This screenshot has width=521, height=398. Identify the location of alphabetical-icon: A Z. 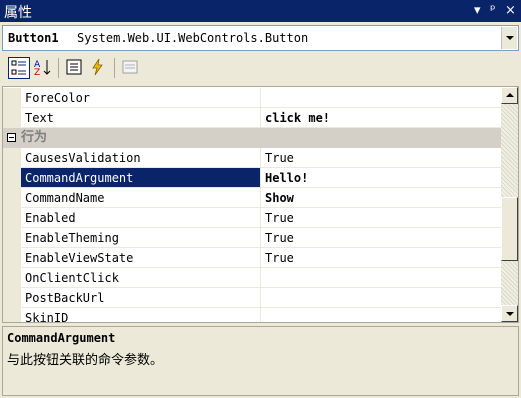
(42, 69).